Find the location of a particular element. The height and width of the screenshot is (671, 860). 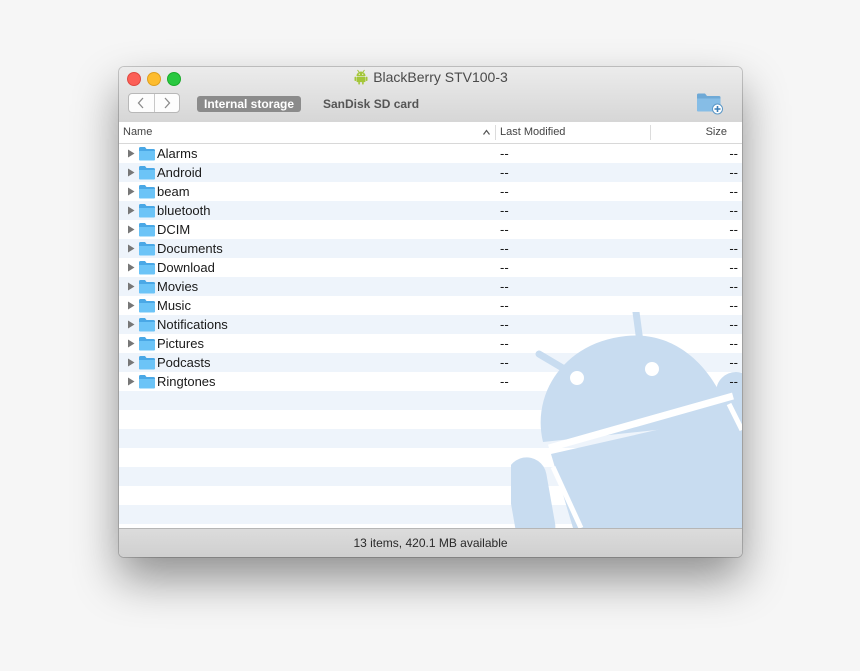

navigation-buttons is located at coordinates (154, 103).